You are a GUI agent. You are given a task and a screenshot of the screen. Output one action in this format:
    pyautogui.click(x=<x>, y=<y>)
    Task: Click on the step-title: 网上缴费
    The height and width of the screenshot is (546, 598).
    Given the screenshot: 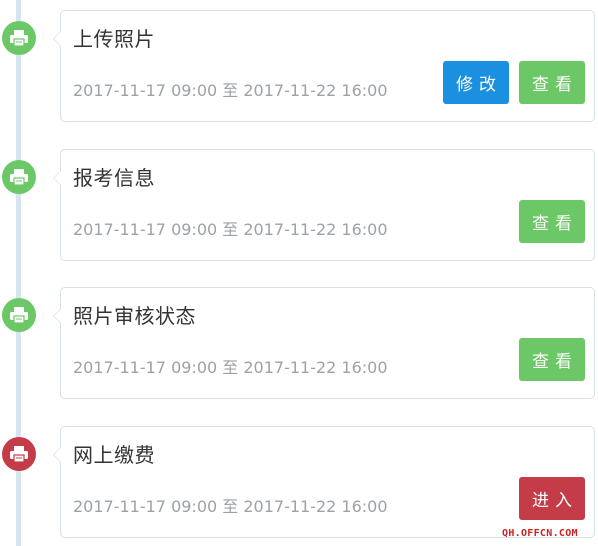 What is the action you would take?
    pyautogui.click(x=114, y=455)
    